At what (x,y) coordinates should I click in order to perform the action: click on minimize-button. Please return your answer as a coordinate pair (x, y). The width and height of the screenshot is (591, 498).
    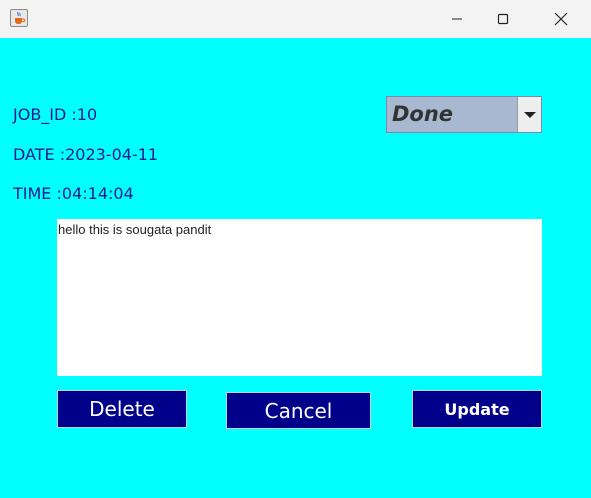
    Looking at the image, I should click on (457, 19).